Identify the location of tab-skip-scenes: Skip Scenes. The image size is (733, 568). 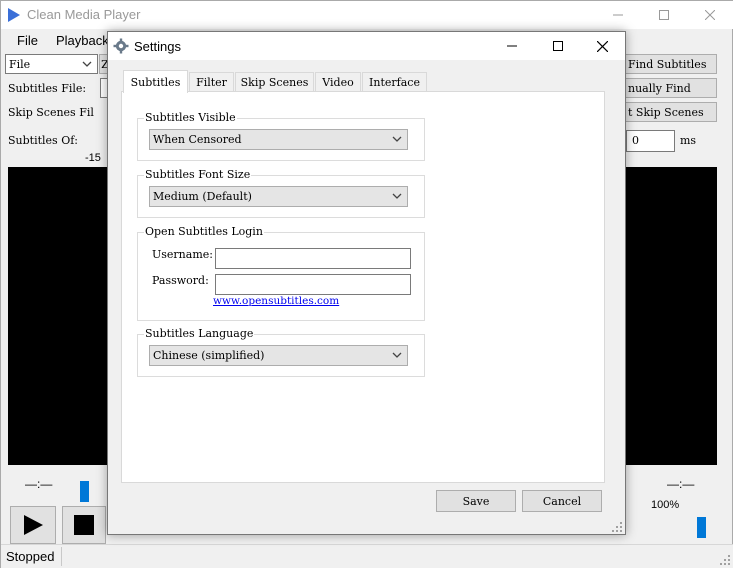
(274, 82).